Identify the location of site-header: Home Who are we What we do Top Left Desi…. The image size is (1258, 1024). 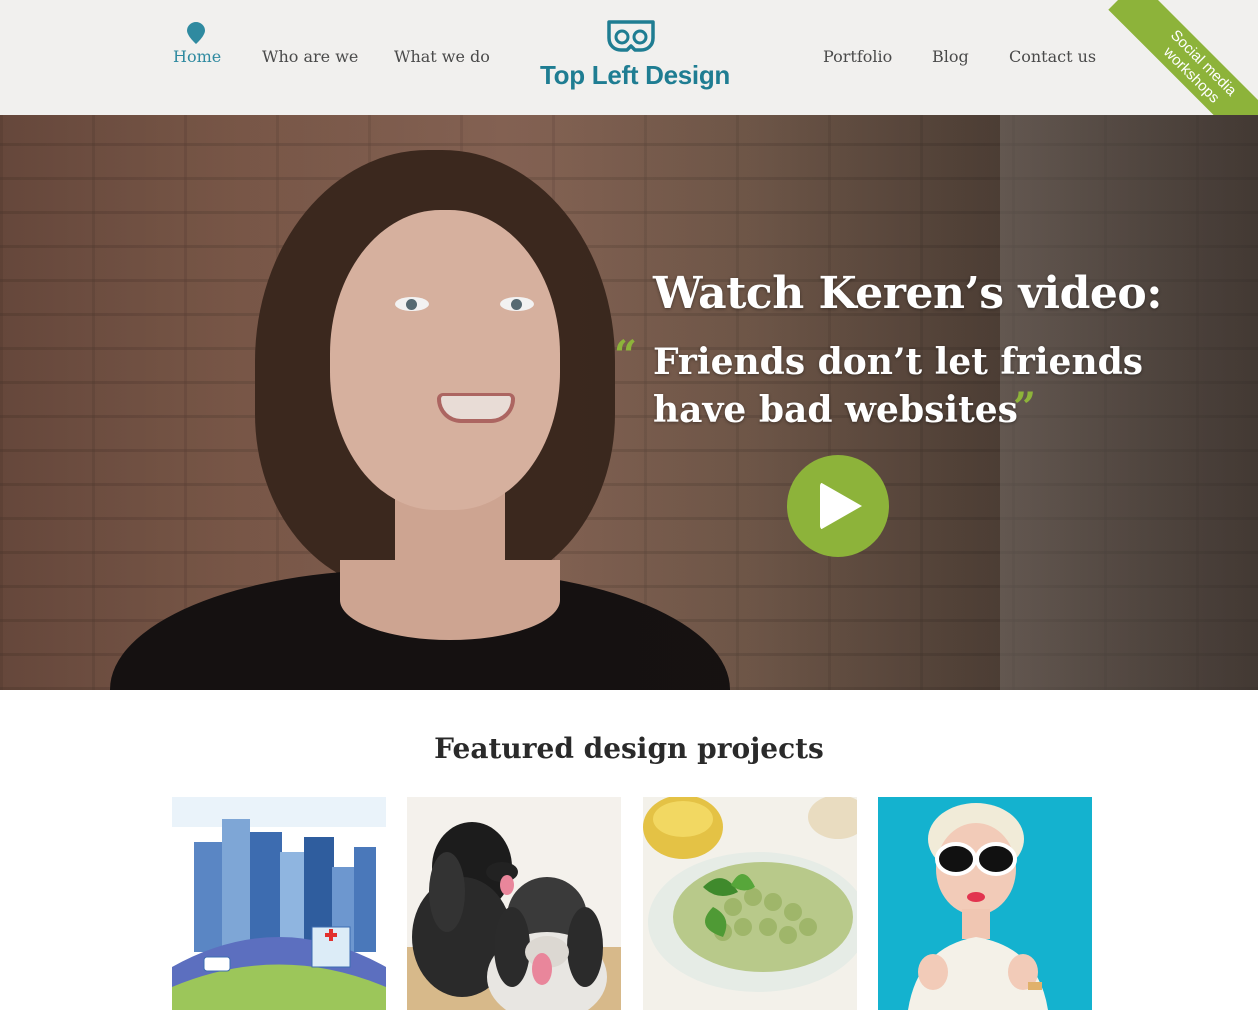
(629, 57).